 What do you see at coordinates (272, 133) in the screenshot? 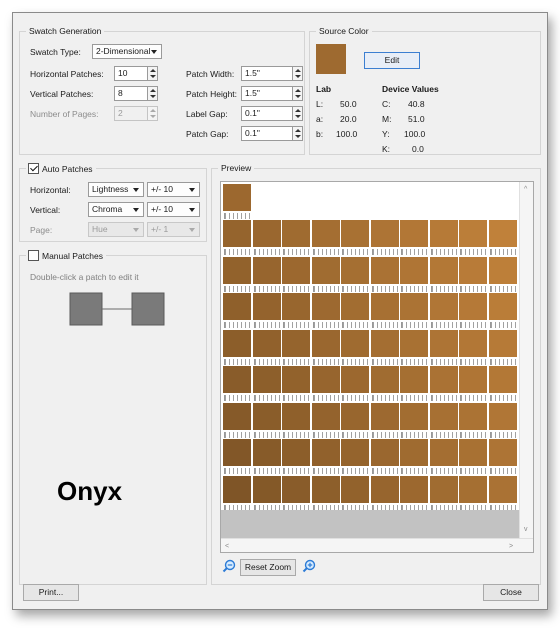
I see `patch-gap-stepper: 0.1"` at bounding box center [272, 133].